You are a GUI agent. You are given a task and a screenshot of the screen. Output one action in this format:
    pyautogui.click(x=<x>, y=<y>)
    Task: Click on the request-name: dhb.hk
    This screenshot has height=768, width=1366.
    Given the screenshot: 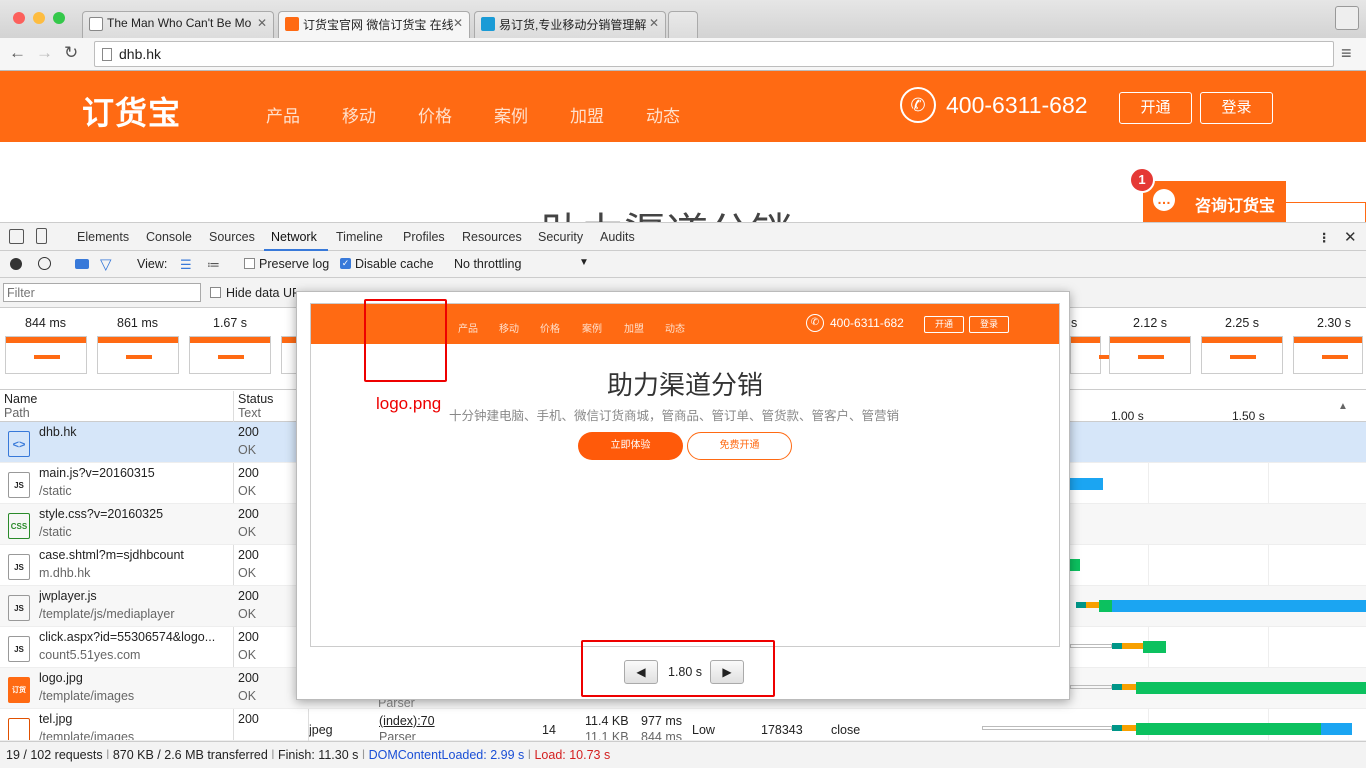 What is the action you would take?
    pyautogui.click(x=58, y=432)
    